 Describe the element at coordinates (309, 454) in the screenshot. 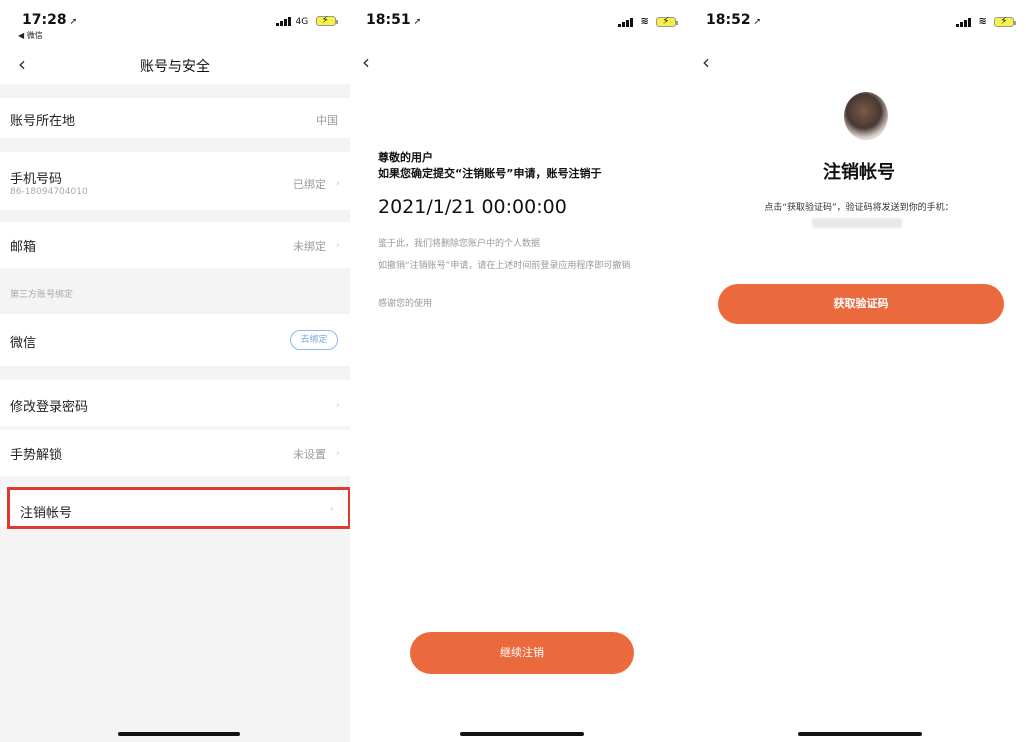

I see `row-value: 未设置` at that location.